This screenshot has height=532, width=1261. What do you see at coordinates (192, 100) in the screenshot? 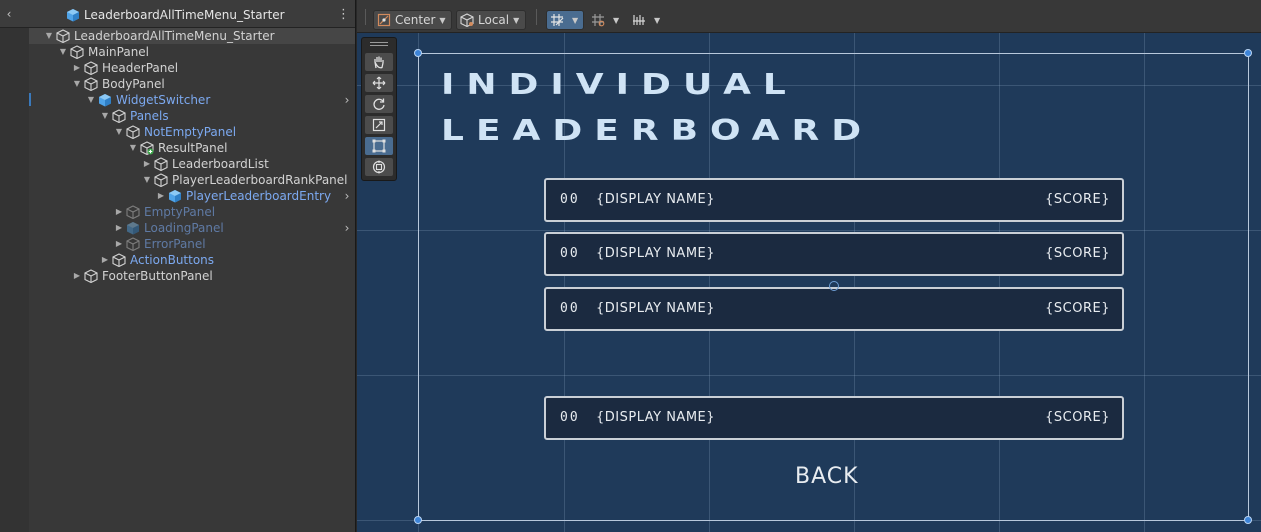
I see `hierarchy-item: ▼ WidgetSwitcher ›` at bounding box center [192, 100].